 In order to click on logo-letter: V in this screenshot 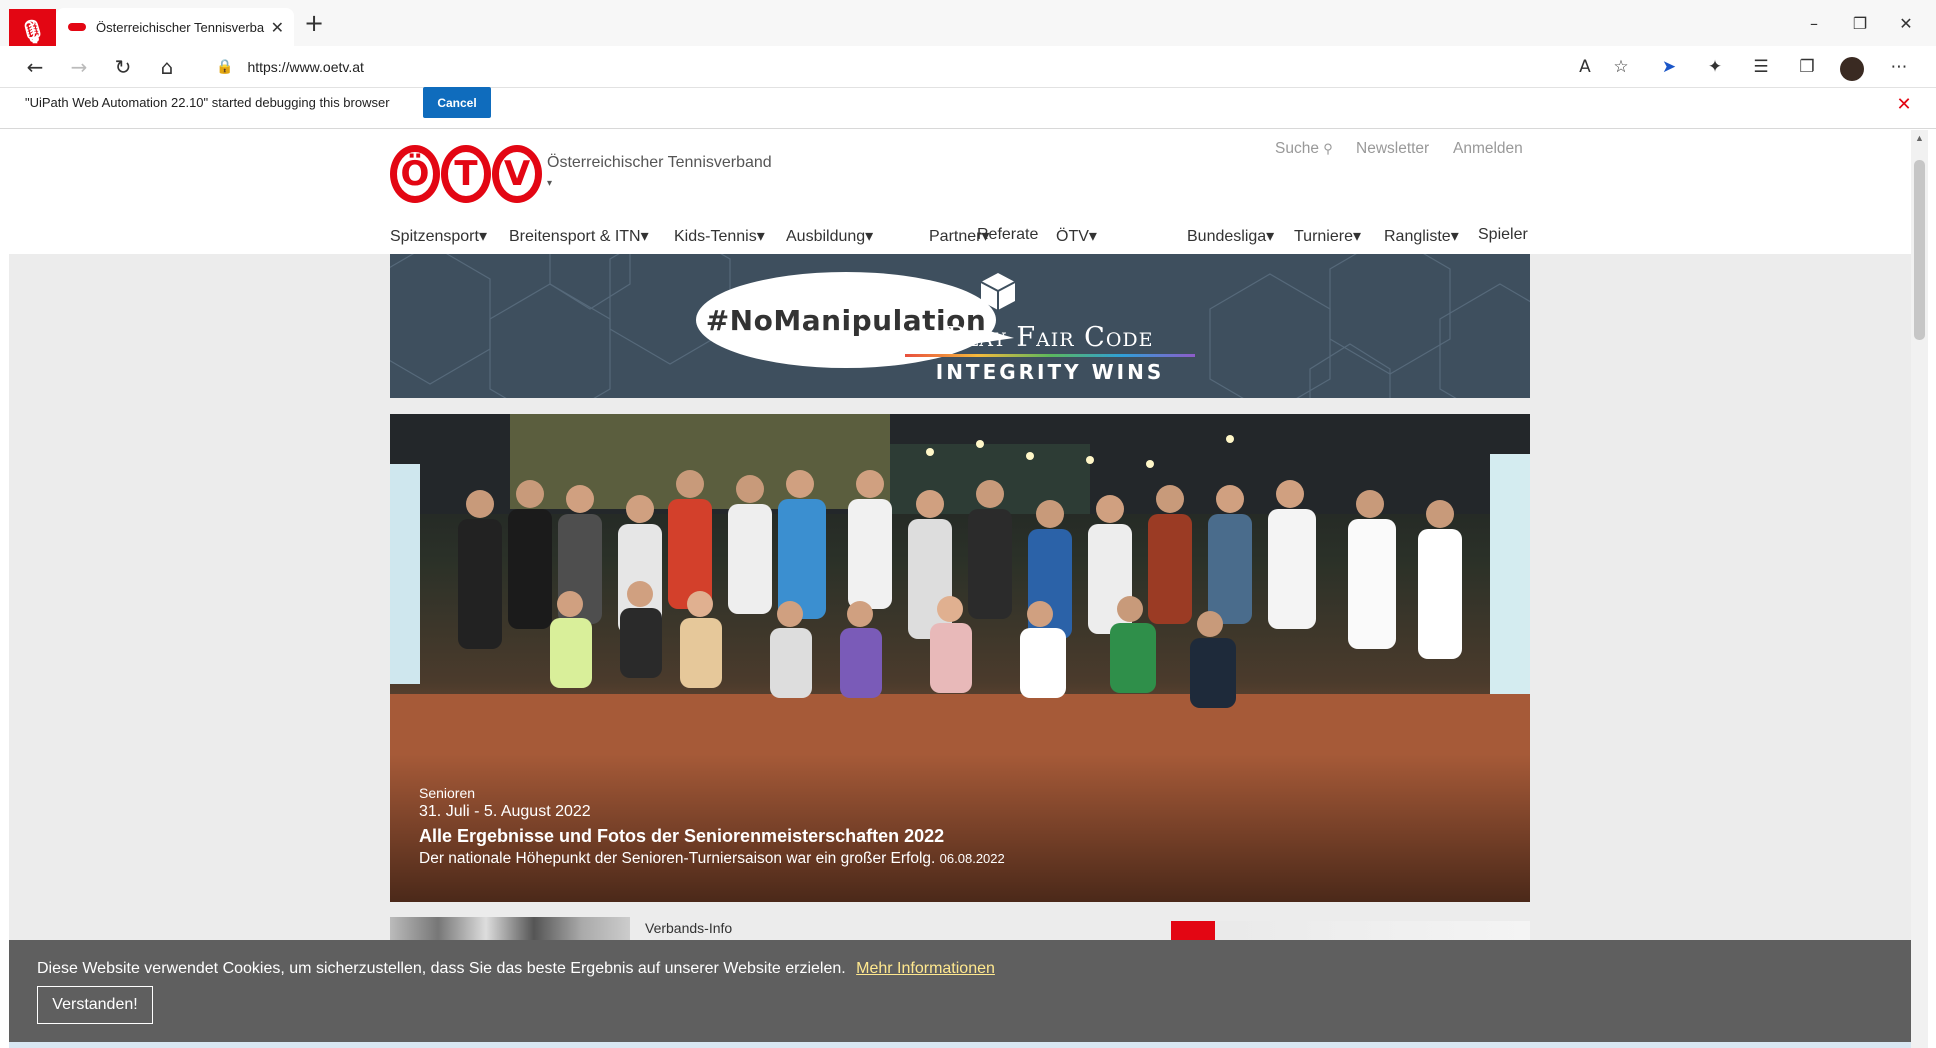, I will do `click(517, 174)`.